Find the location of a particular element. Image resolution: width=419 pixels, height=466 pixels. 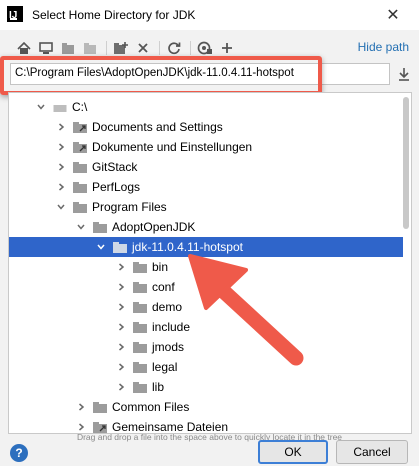

home-icon is located at coordinates (24, 48).